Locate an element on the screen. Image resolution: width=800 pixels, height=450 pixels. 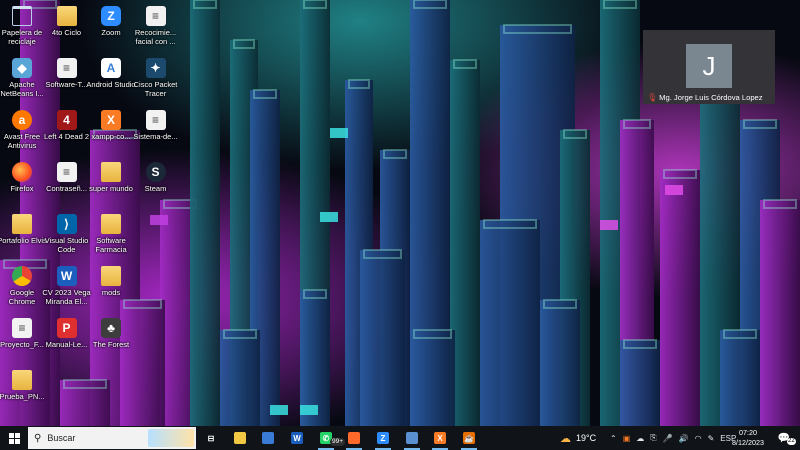
search-placeholder: Buscar is located at coordinates (61, 438).